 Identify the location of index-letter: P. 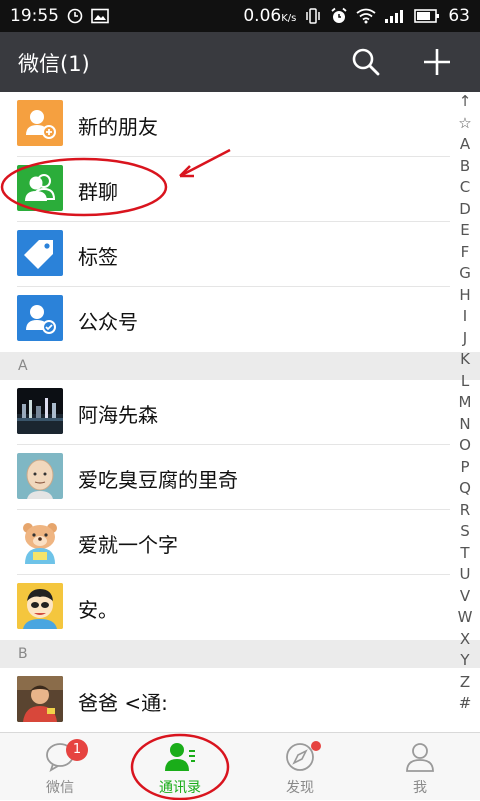
(465, 467).